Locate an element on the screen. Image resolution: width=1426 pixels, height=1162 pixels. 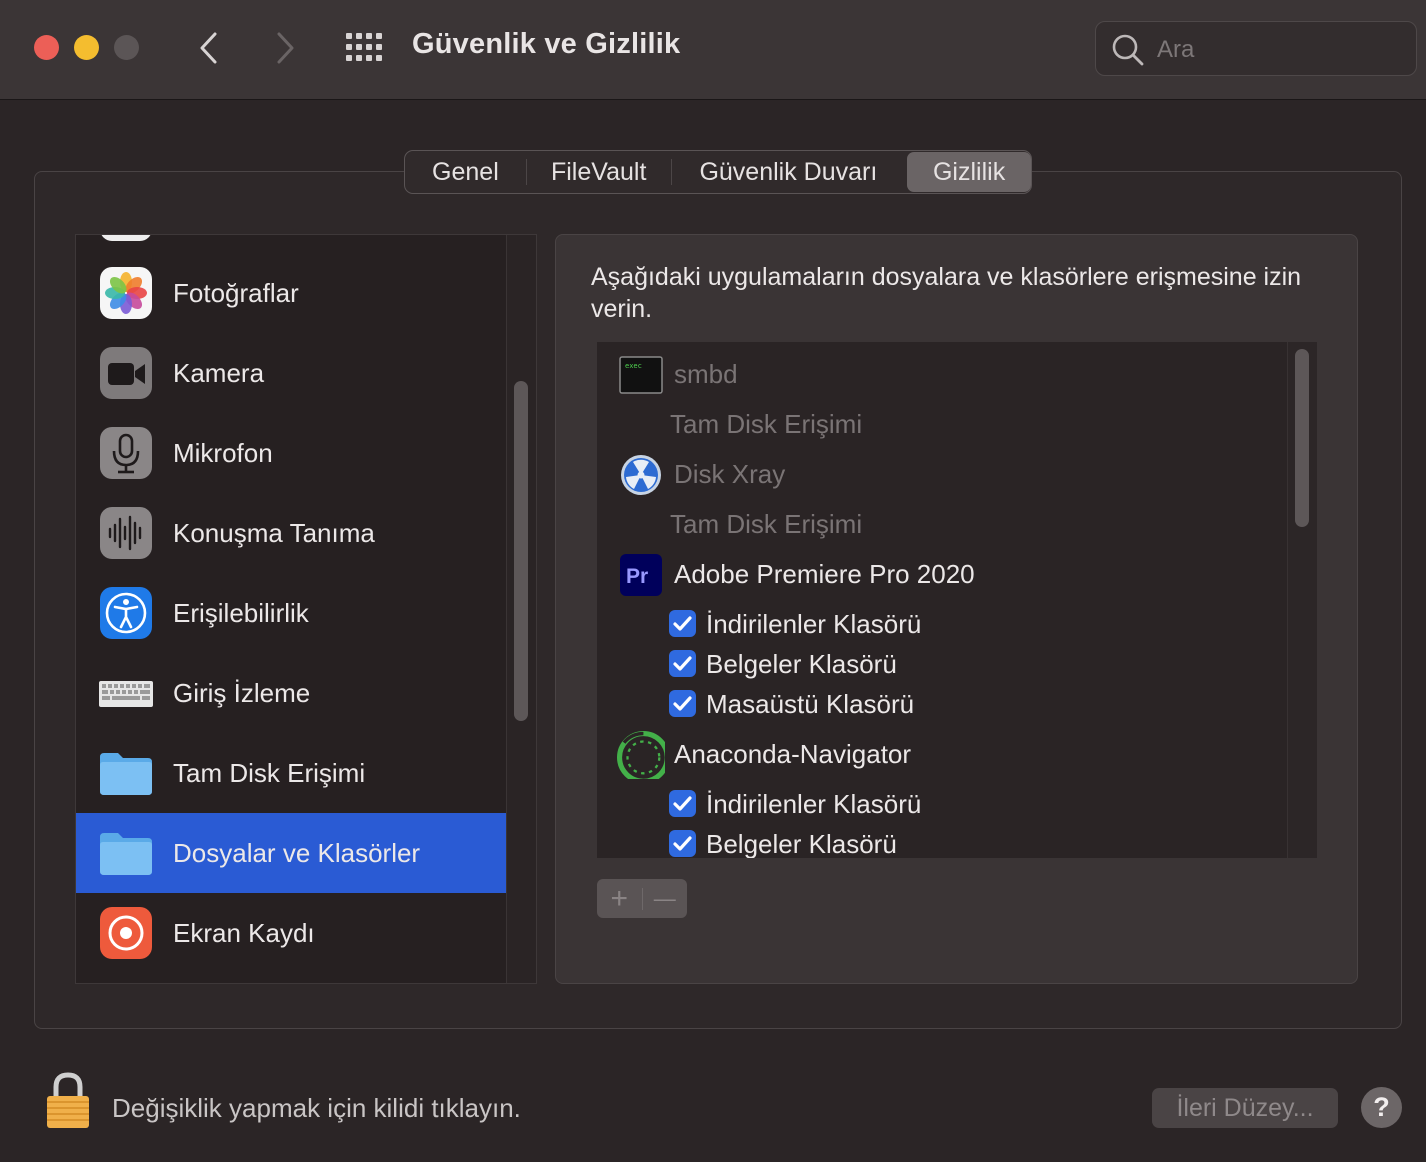
sidebar-item-camera: Kamera is located at coordinates (291, 373).